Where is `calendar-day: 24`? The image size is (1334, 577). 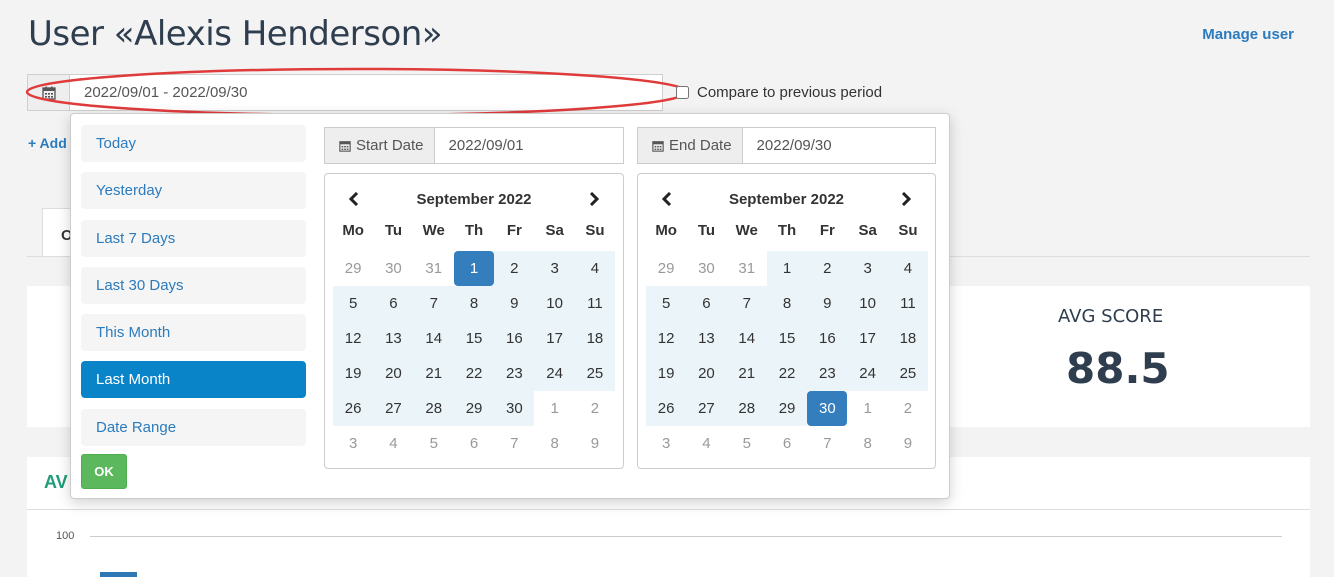
calendar-day: 24 is located at coordinates (867, 373).